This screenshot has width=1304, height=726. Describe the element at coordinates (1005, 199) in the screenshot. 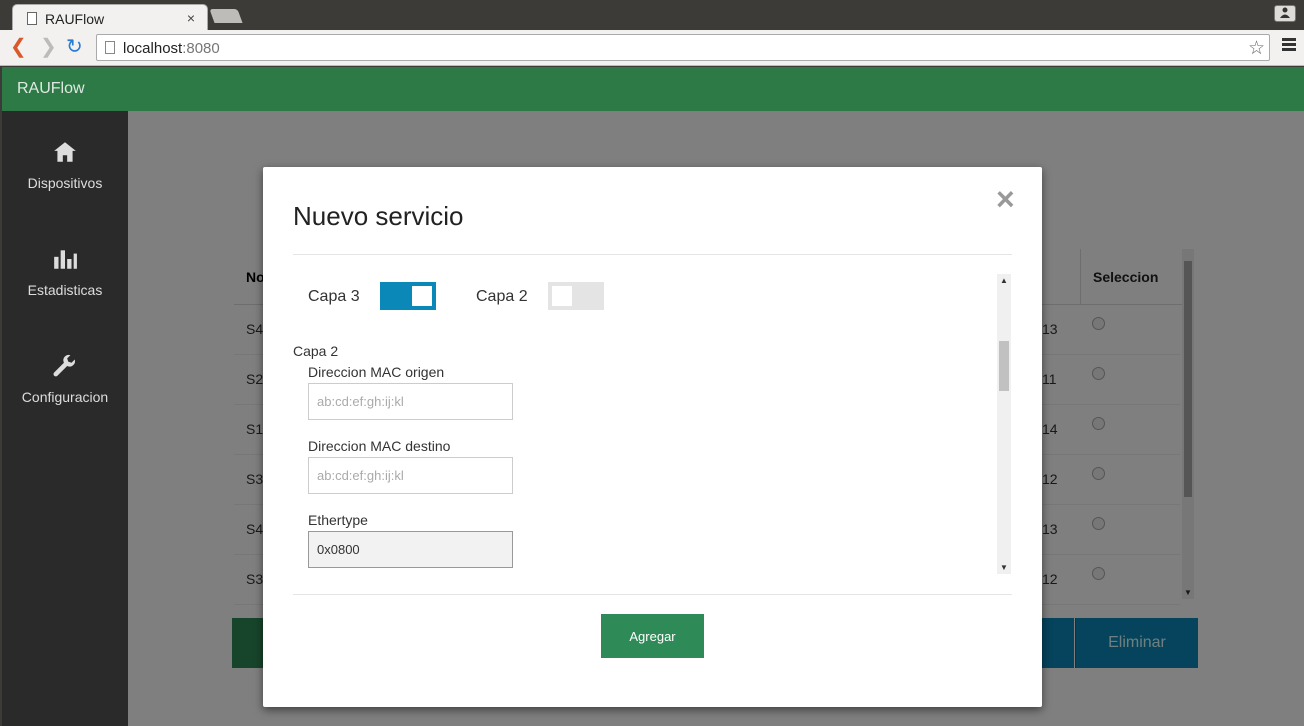

I see `close-icon: ×` at that location.